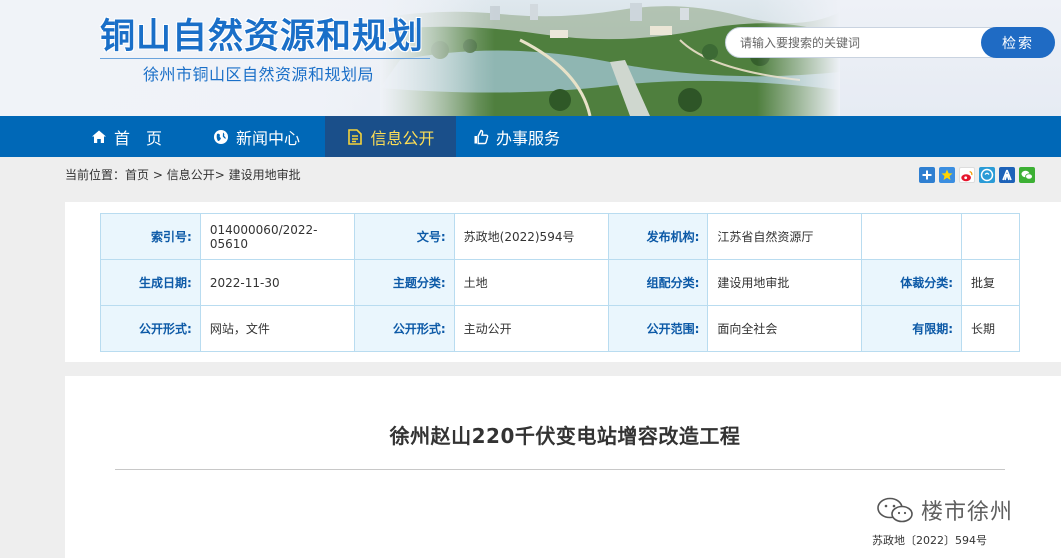 Image resolution: width=1061 pixels, height=558 pixels. I want to click on meta-key: 有限期:, so click(911, 328).